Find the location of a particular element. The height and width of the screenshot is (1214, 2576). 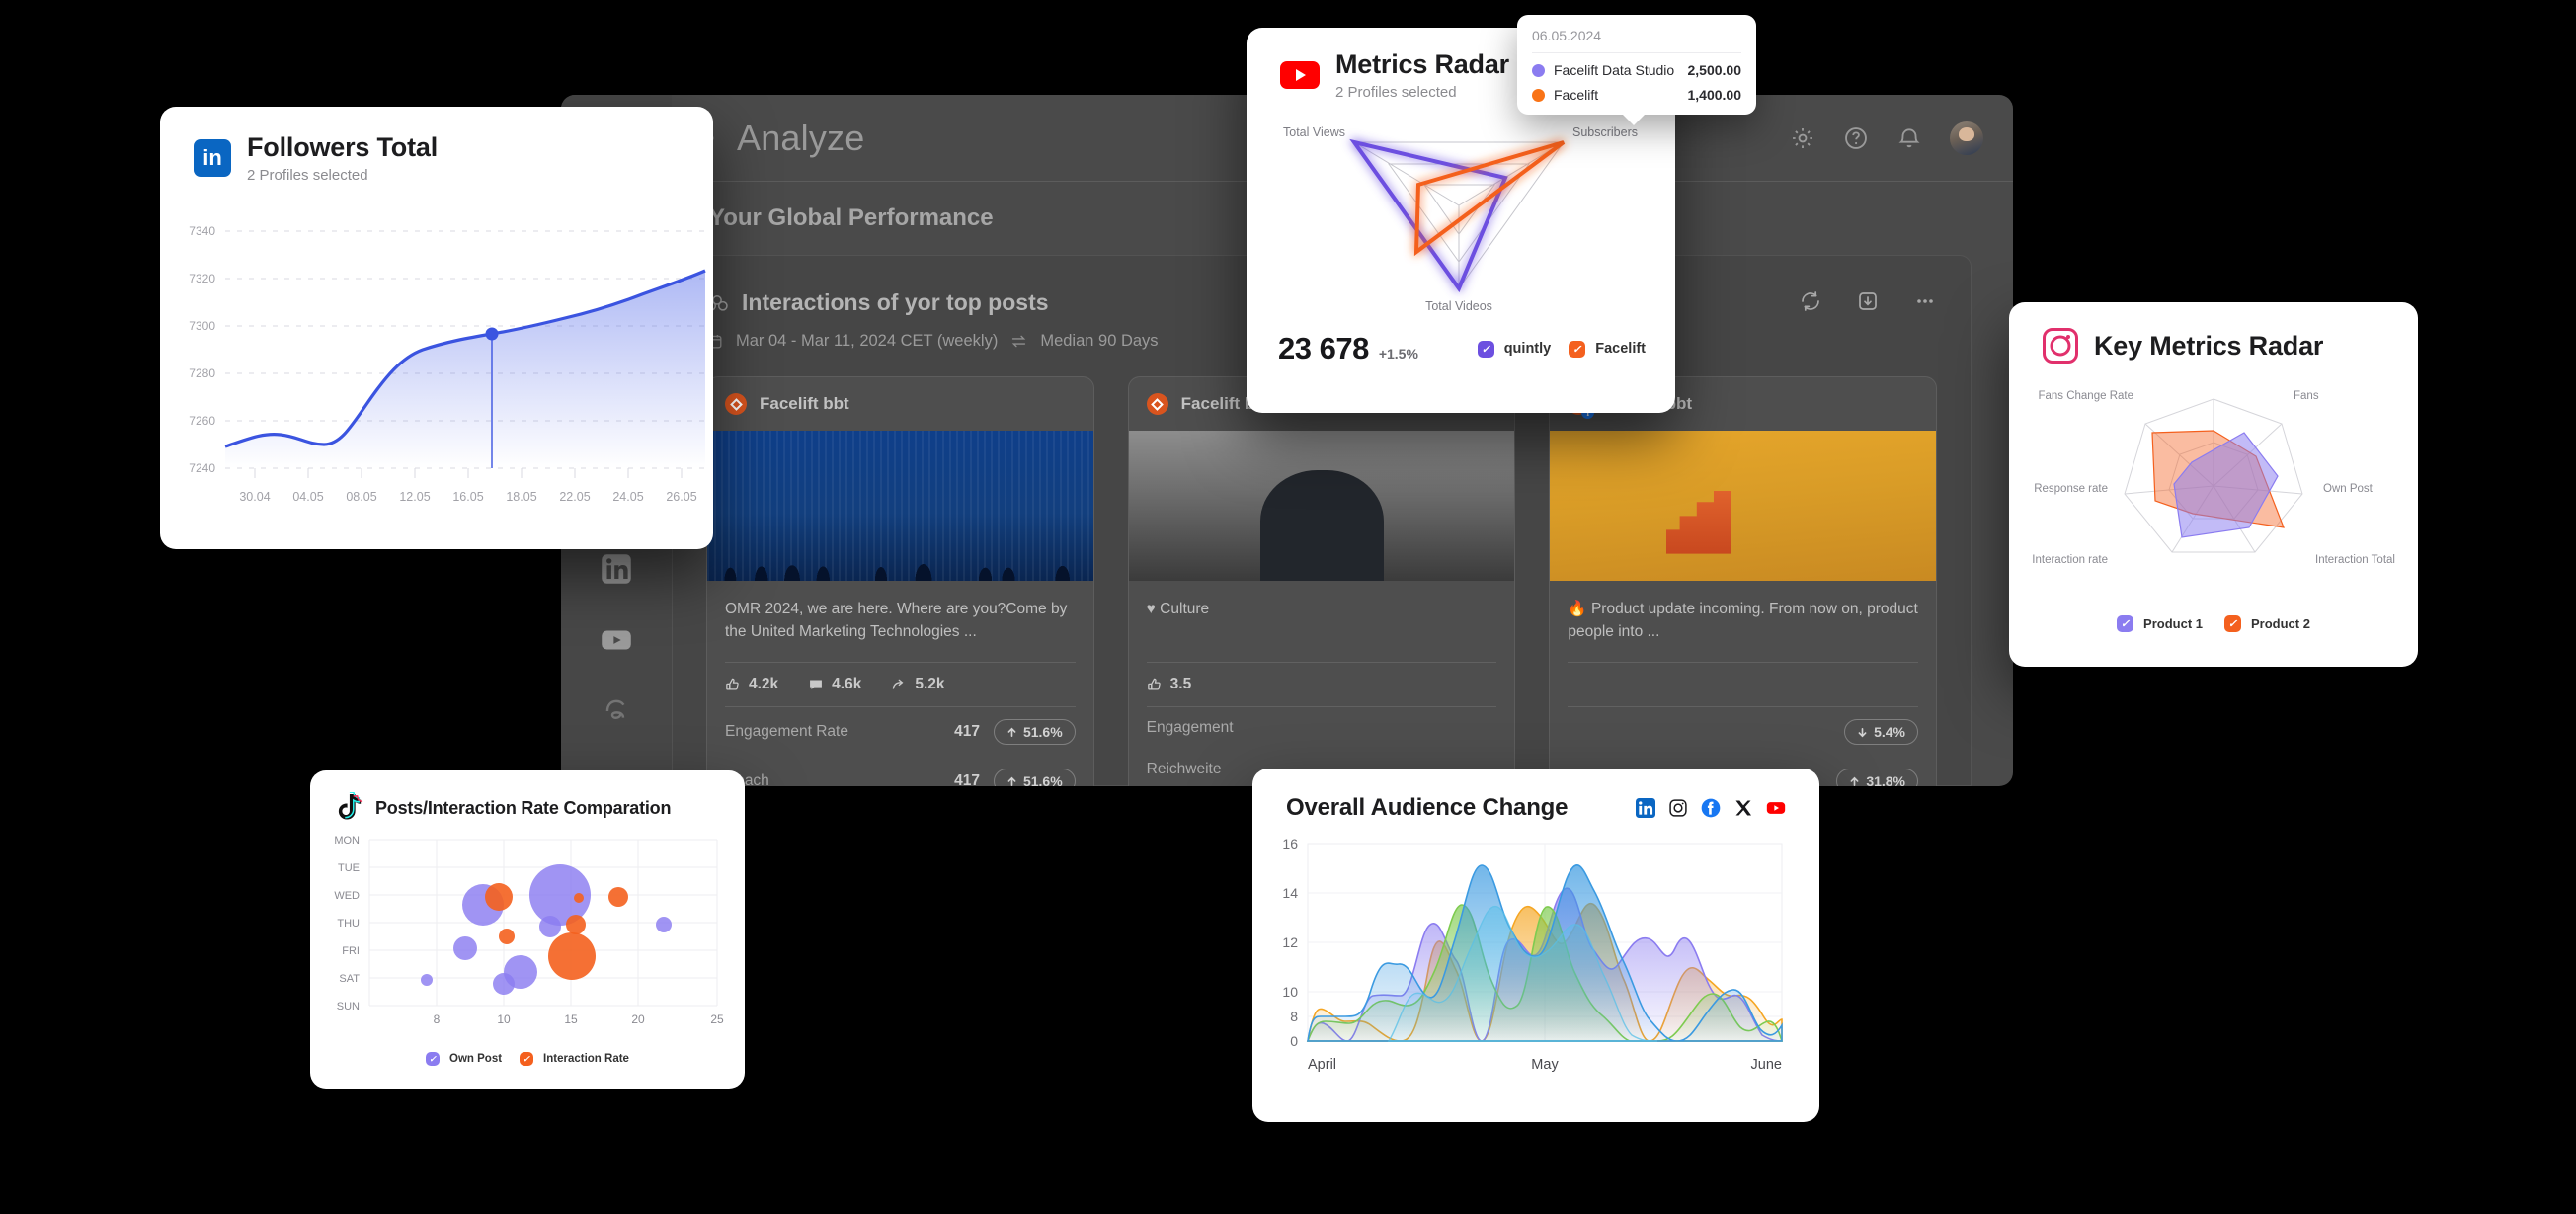

svg-text: 16 is located at coordinates (1290, 843).